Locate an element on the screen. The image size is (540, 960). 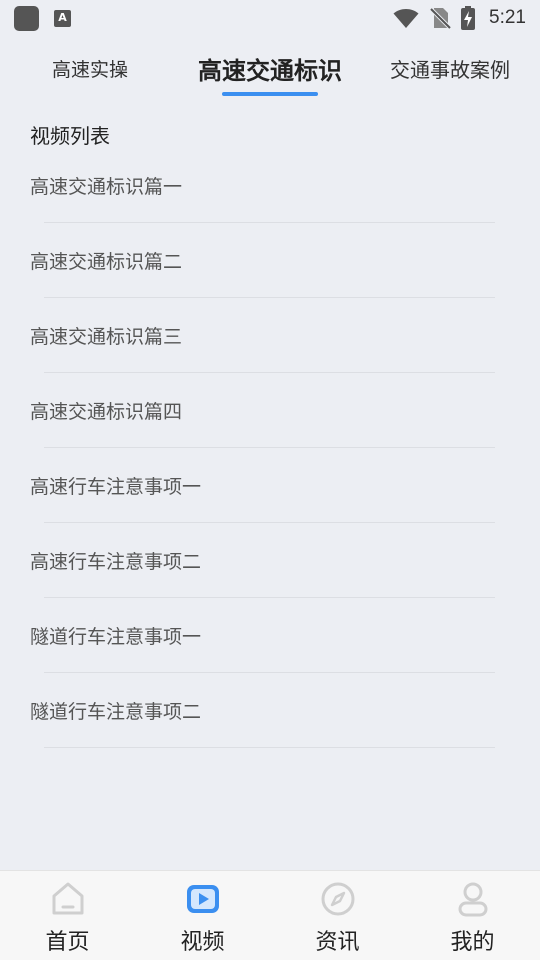
tab-traffic-accident-cases: 交通事故案例 is located at coordinates (450, 68).